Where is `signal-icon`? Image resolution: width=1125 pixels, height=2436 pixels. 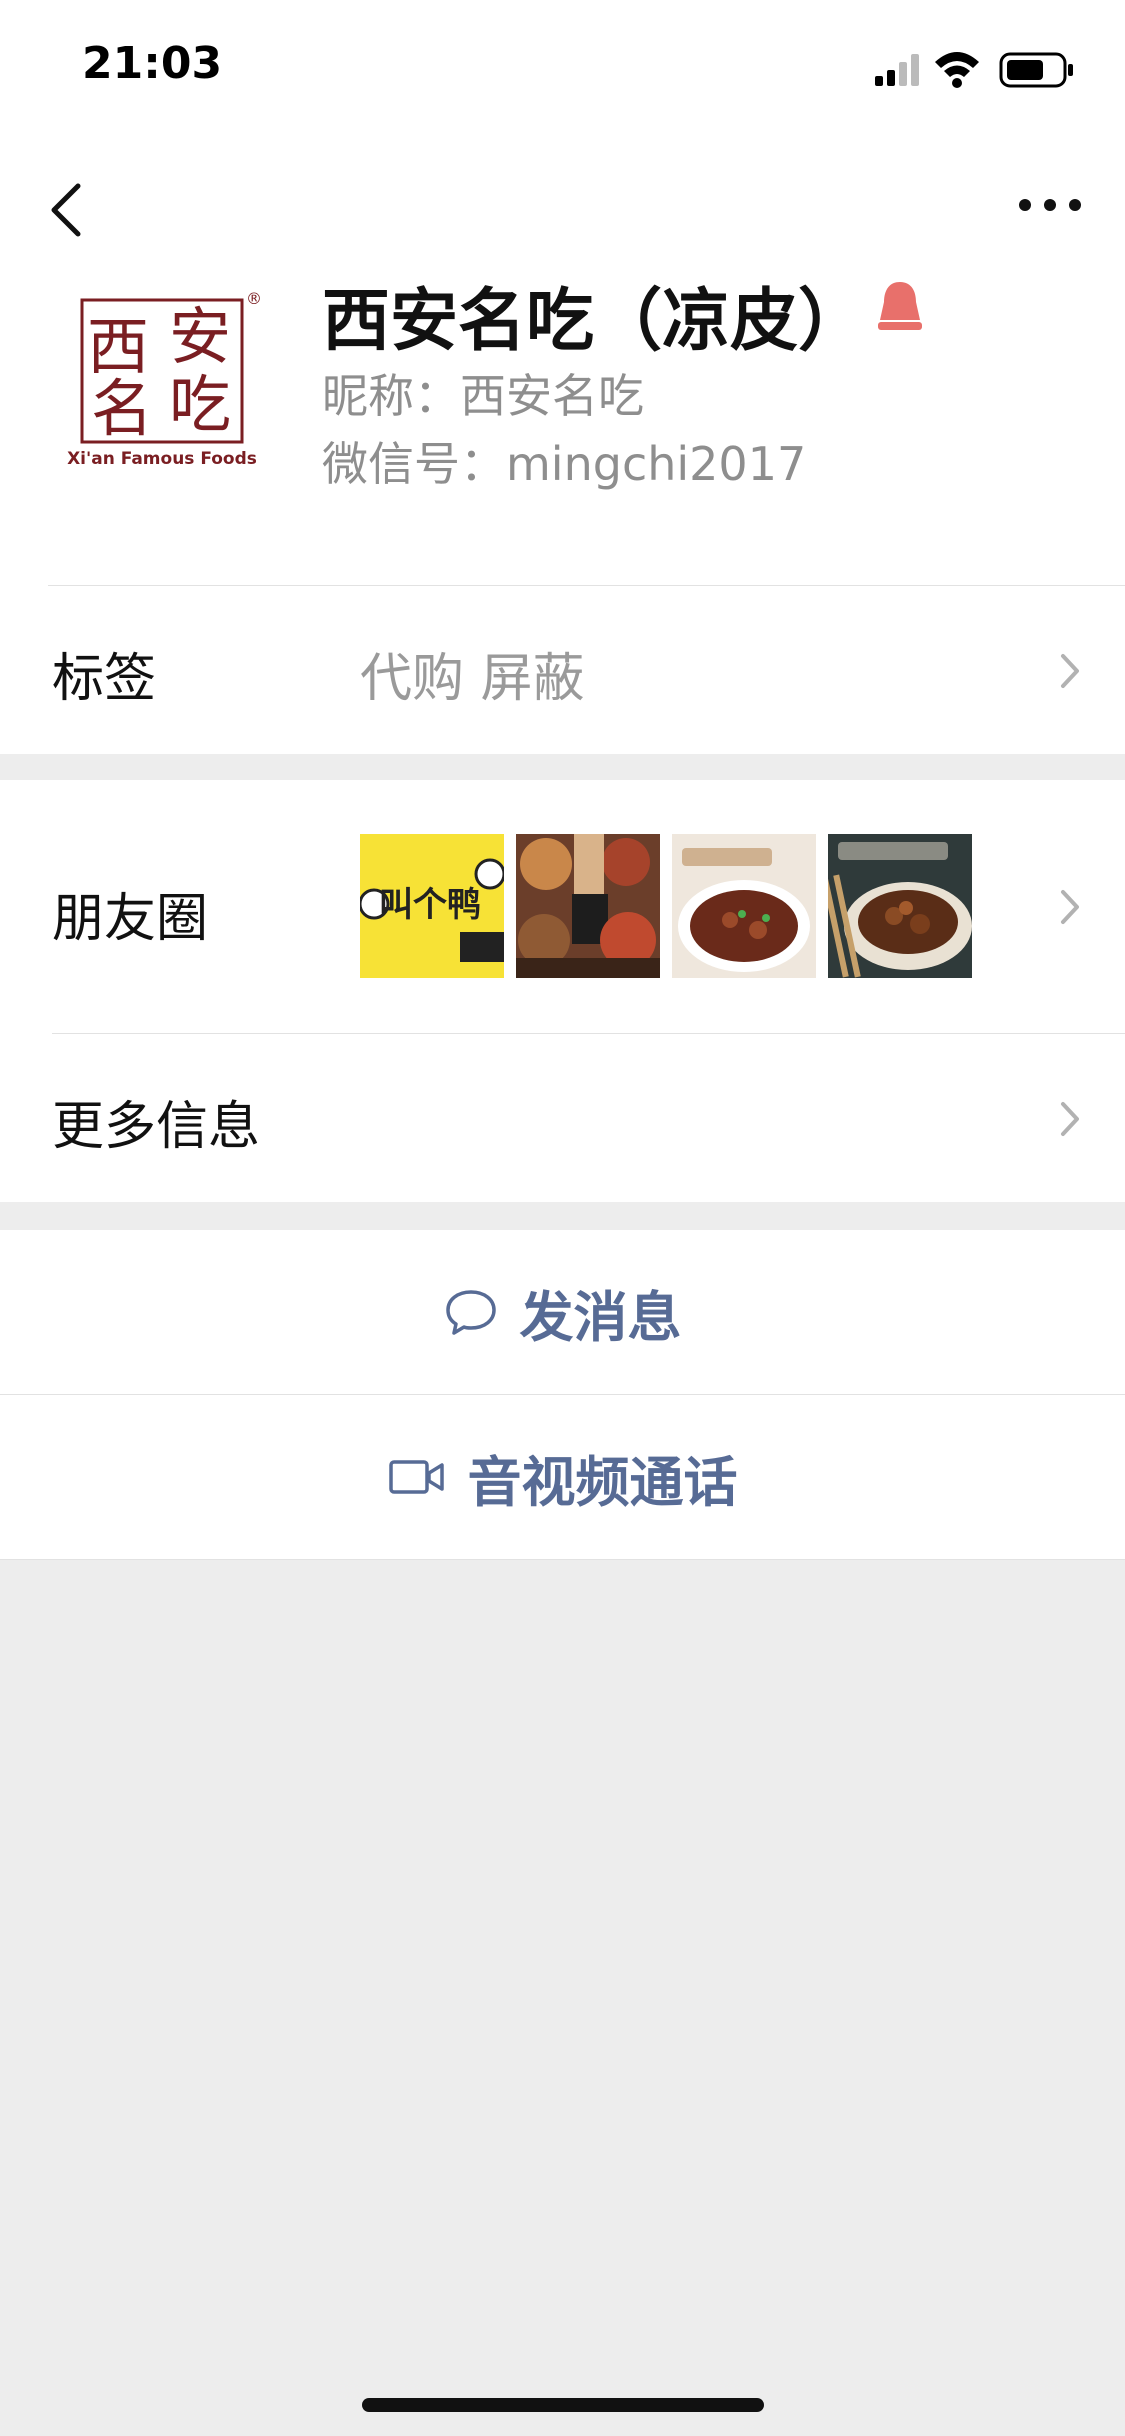 signal-icon is located at coordinates (897, 70).